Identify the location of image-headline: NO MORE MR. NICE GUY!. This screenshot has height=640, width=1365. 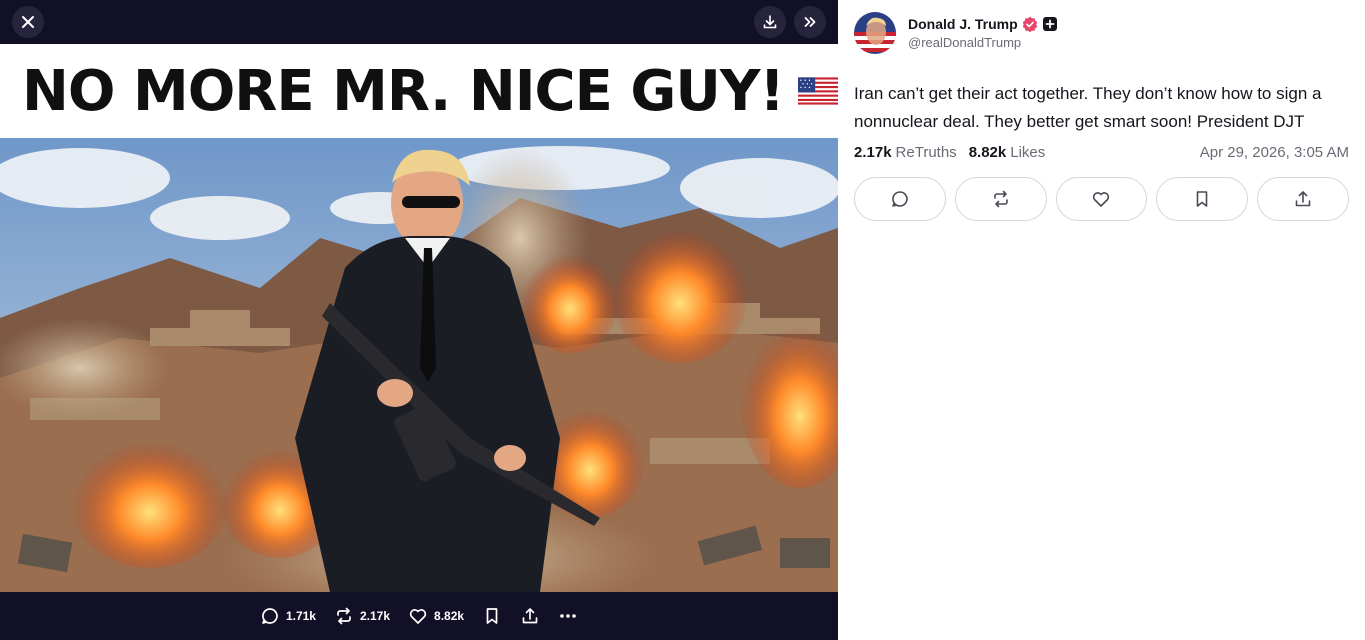
(403, 91).